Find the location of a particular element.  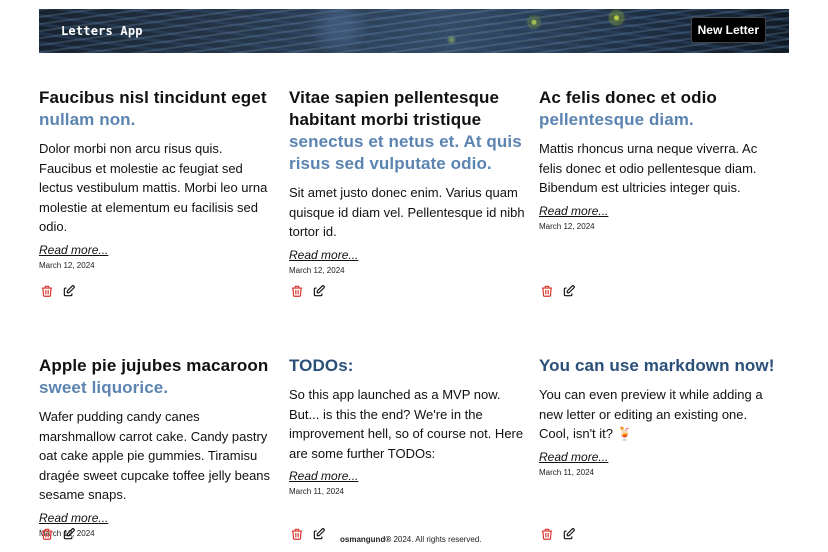

app-brand: Letters App is located at coordinates (102, 31).